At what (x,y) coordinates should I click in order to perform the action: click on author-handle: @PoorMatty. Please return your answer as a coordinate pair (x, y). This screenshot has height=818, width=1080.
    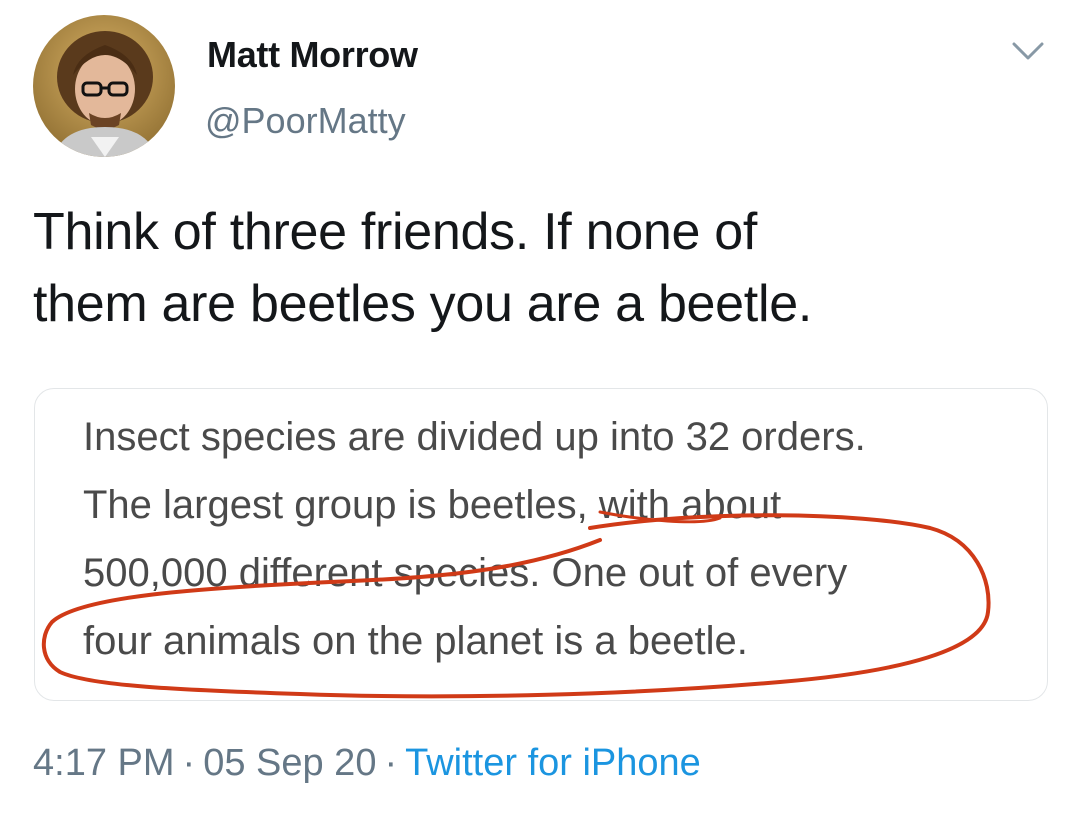
    Looking at the image, I should click on (305, 121).